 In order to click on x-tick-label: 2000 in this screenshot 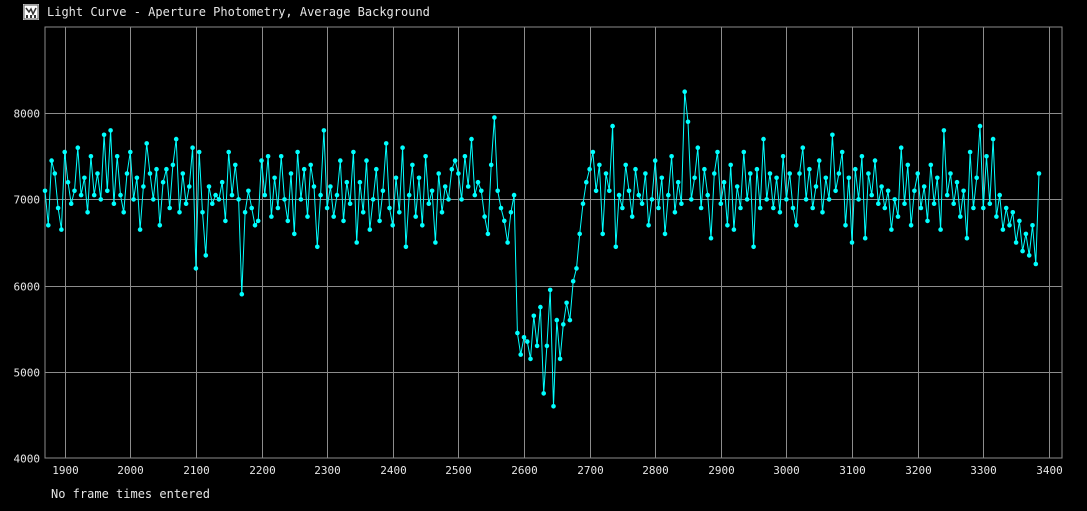, I will do `click(130, 470)`.